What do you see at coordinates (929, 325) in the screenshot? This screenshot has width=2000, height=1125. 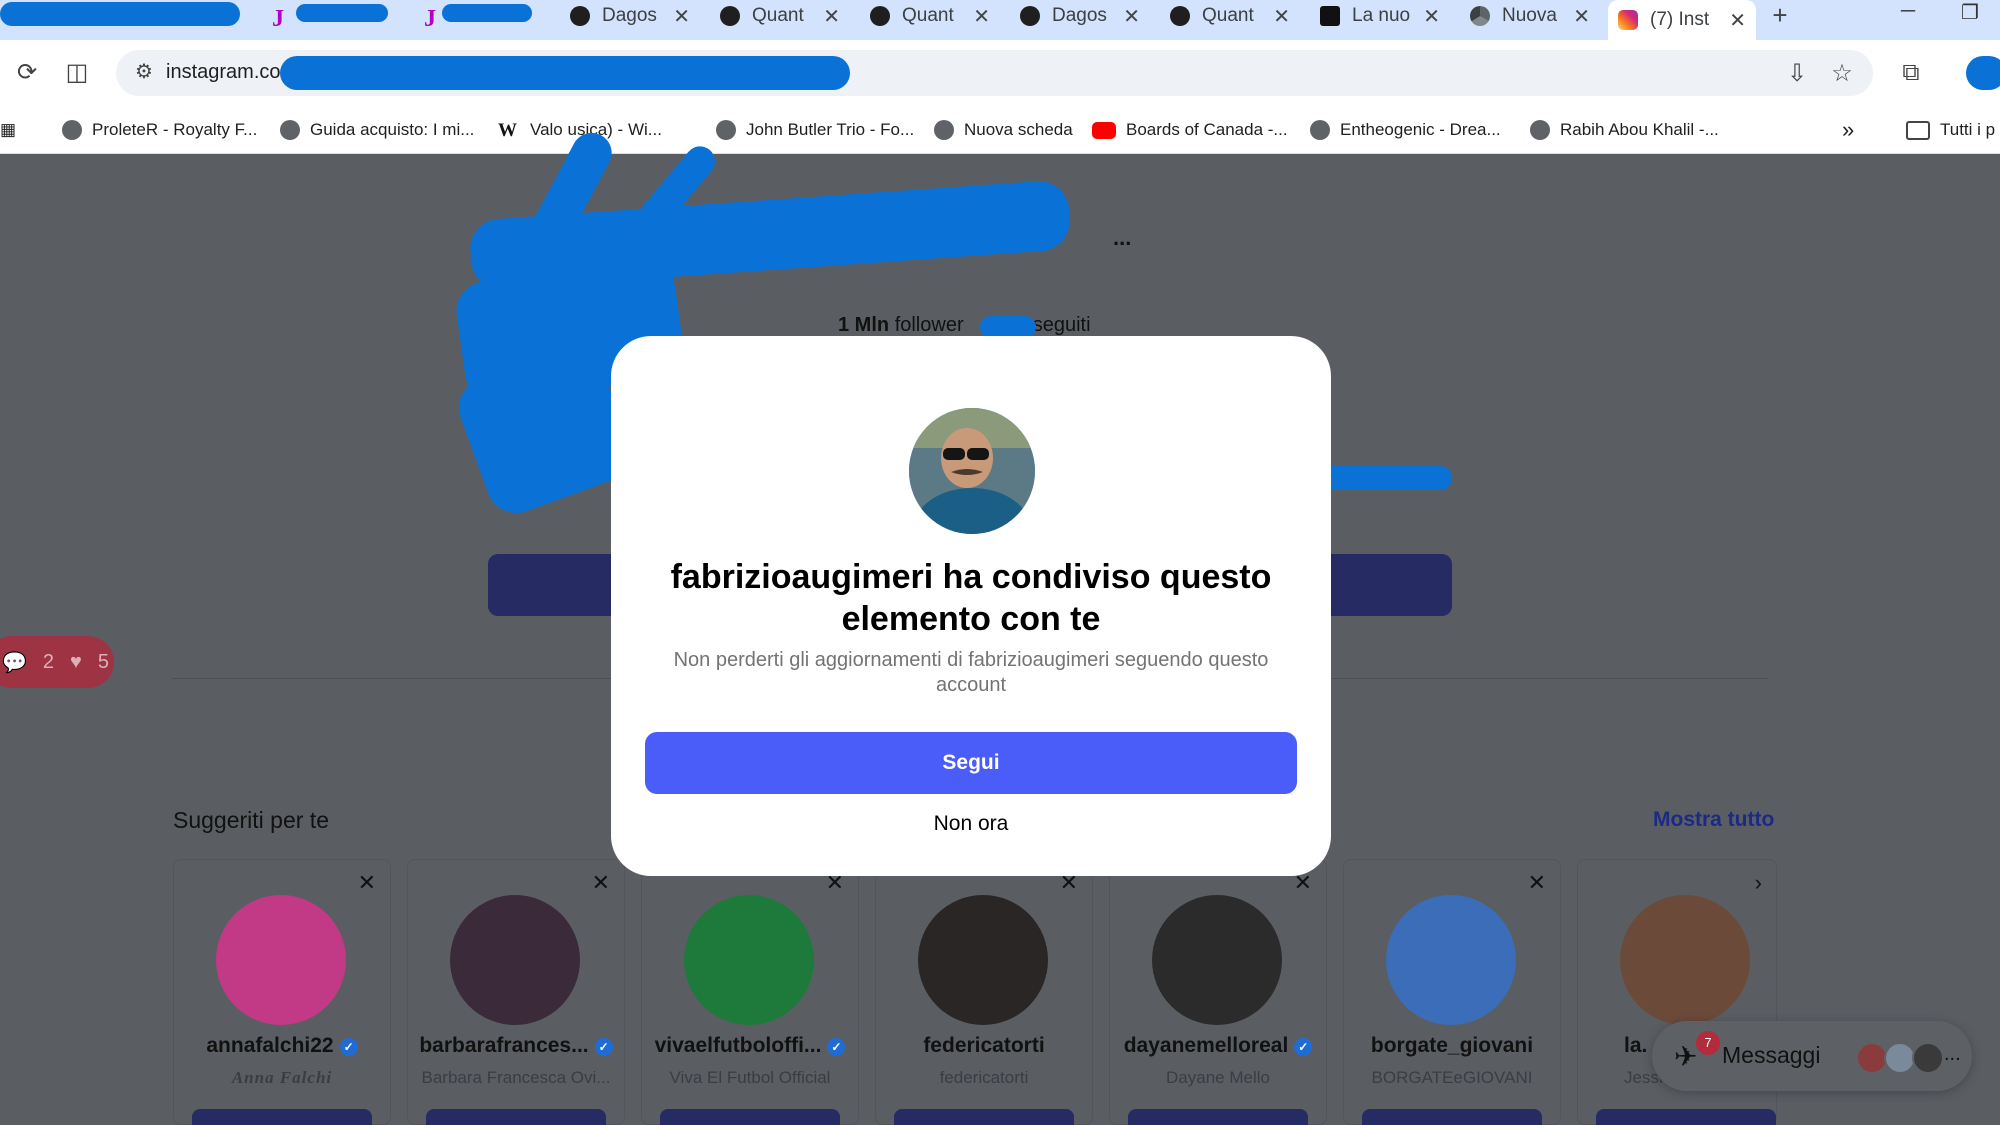 I see `followers-label: follower` at bounding box center [929, 325].